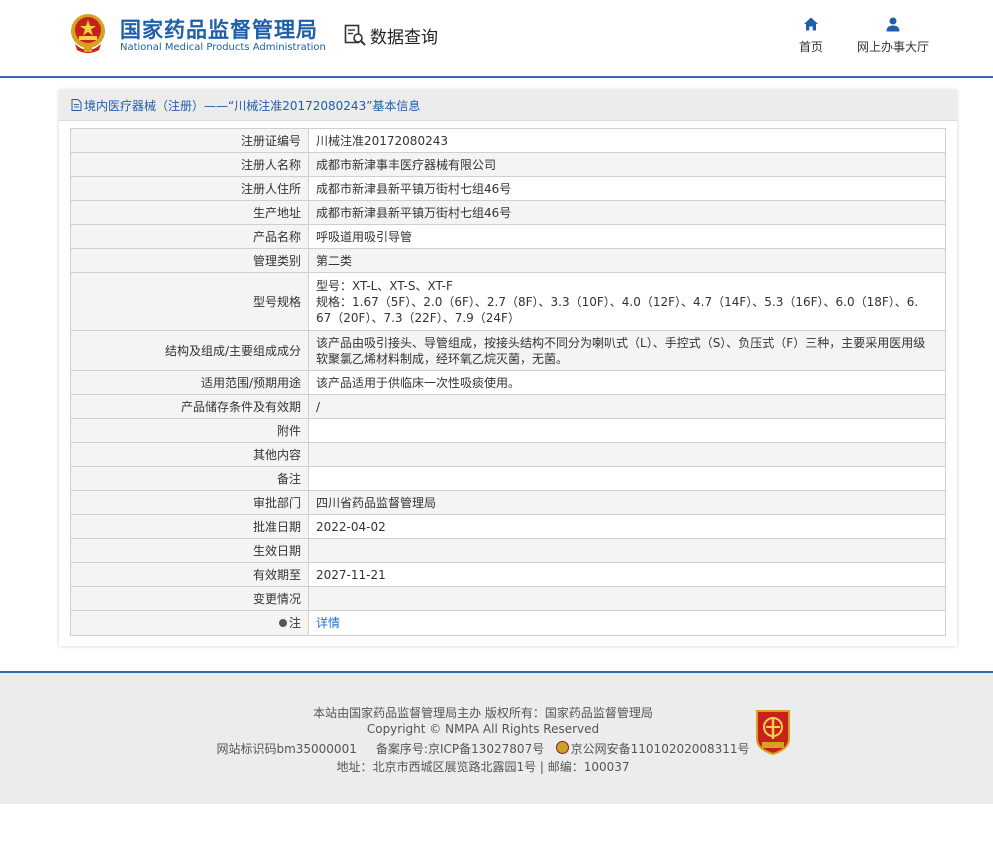 The height and width of the screenshot is (862, 993). Describe the element at coordinates (483, 729) in the screenshot. I see `footer-copyright: Copyright © NMPA All Rights Reserved` at that location.